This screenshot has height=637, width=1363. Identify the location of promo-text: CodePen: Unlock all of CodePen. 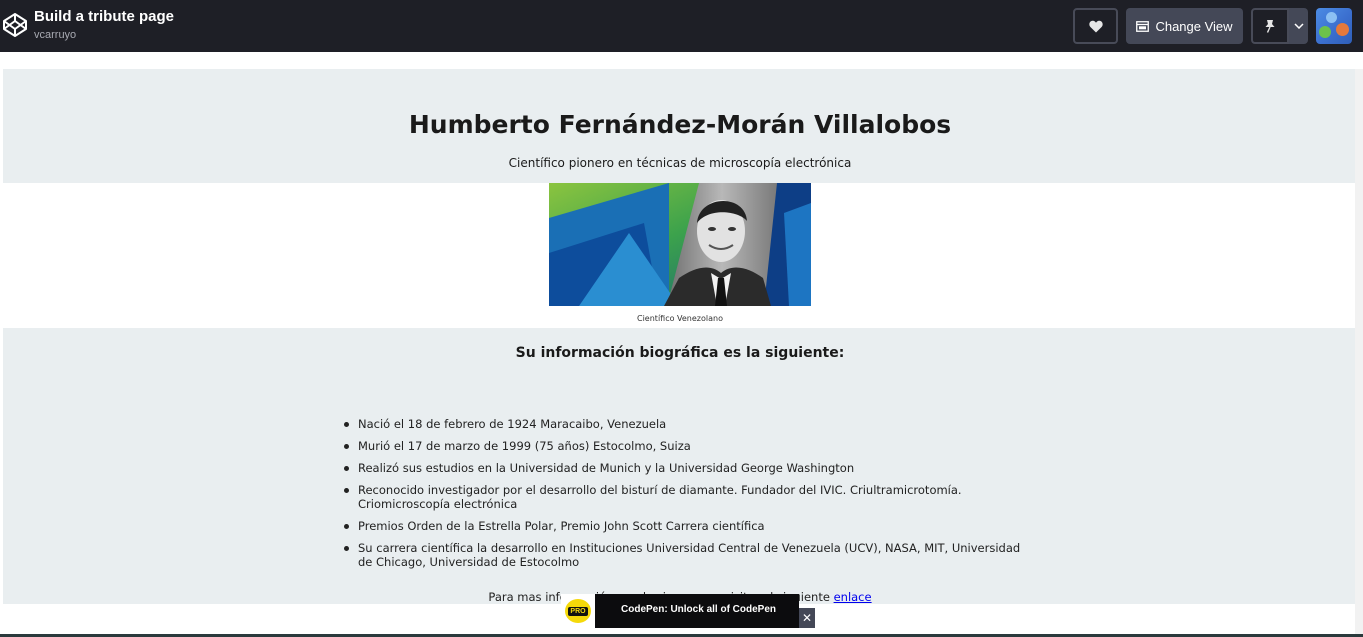
(698, 609).